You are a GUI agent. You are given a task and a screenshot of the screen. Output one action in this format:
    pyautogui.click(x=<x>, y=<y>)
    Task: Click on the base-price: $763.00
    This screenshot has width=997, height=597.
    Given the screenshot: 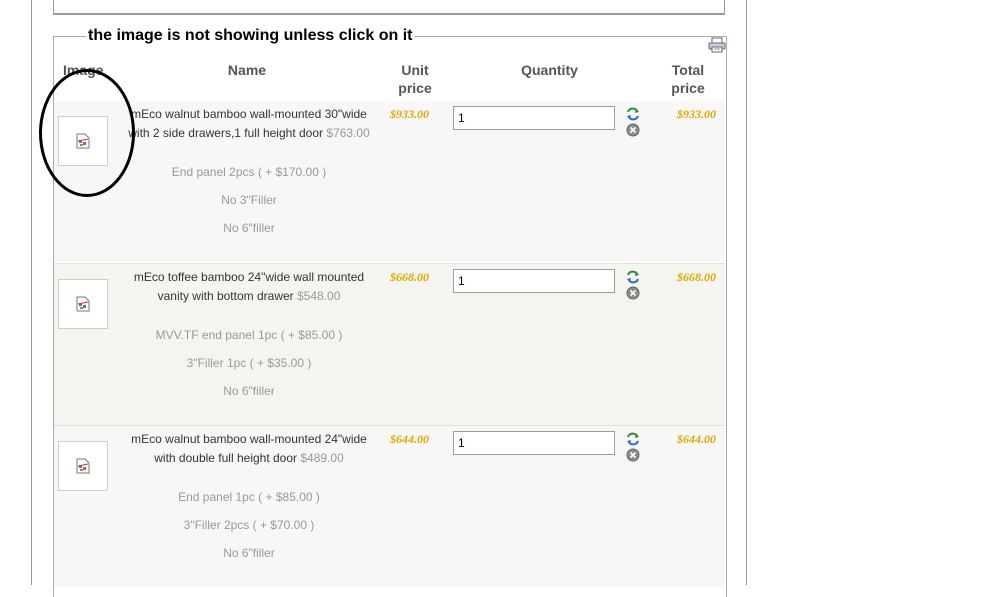 What is the action you would take?
    pyautogui.click(x=348, y=133)
    